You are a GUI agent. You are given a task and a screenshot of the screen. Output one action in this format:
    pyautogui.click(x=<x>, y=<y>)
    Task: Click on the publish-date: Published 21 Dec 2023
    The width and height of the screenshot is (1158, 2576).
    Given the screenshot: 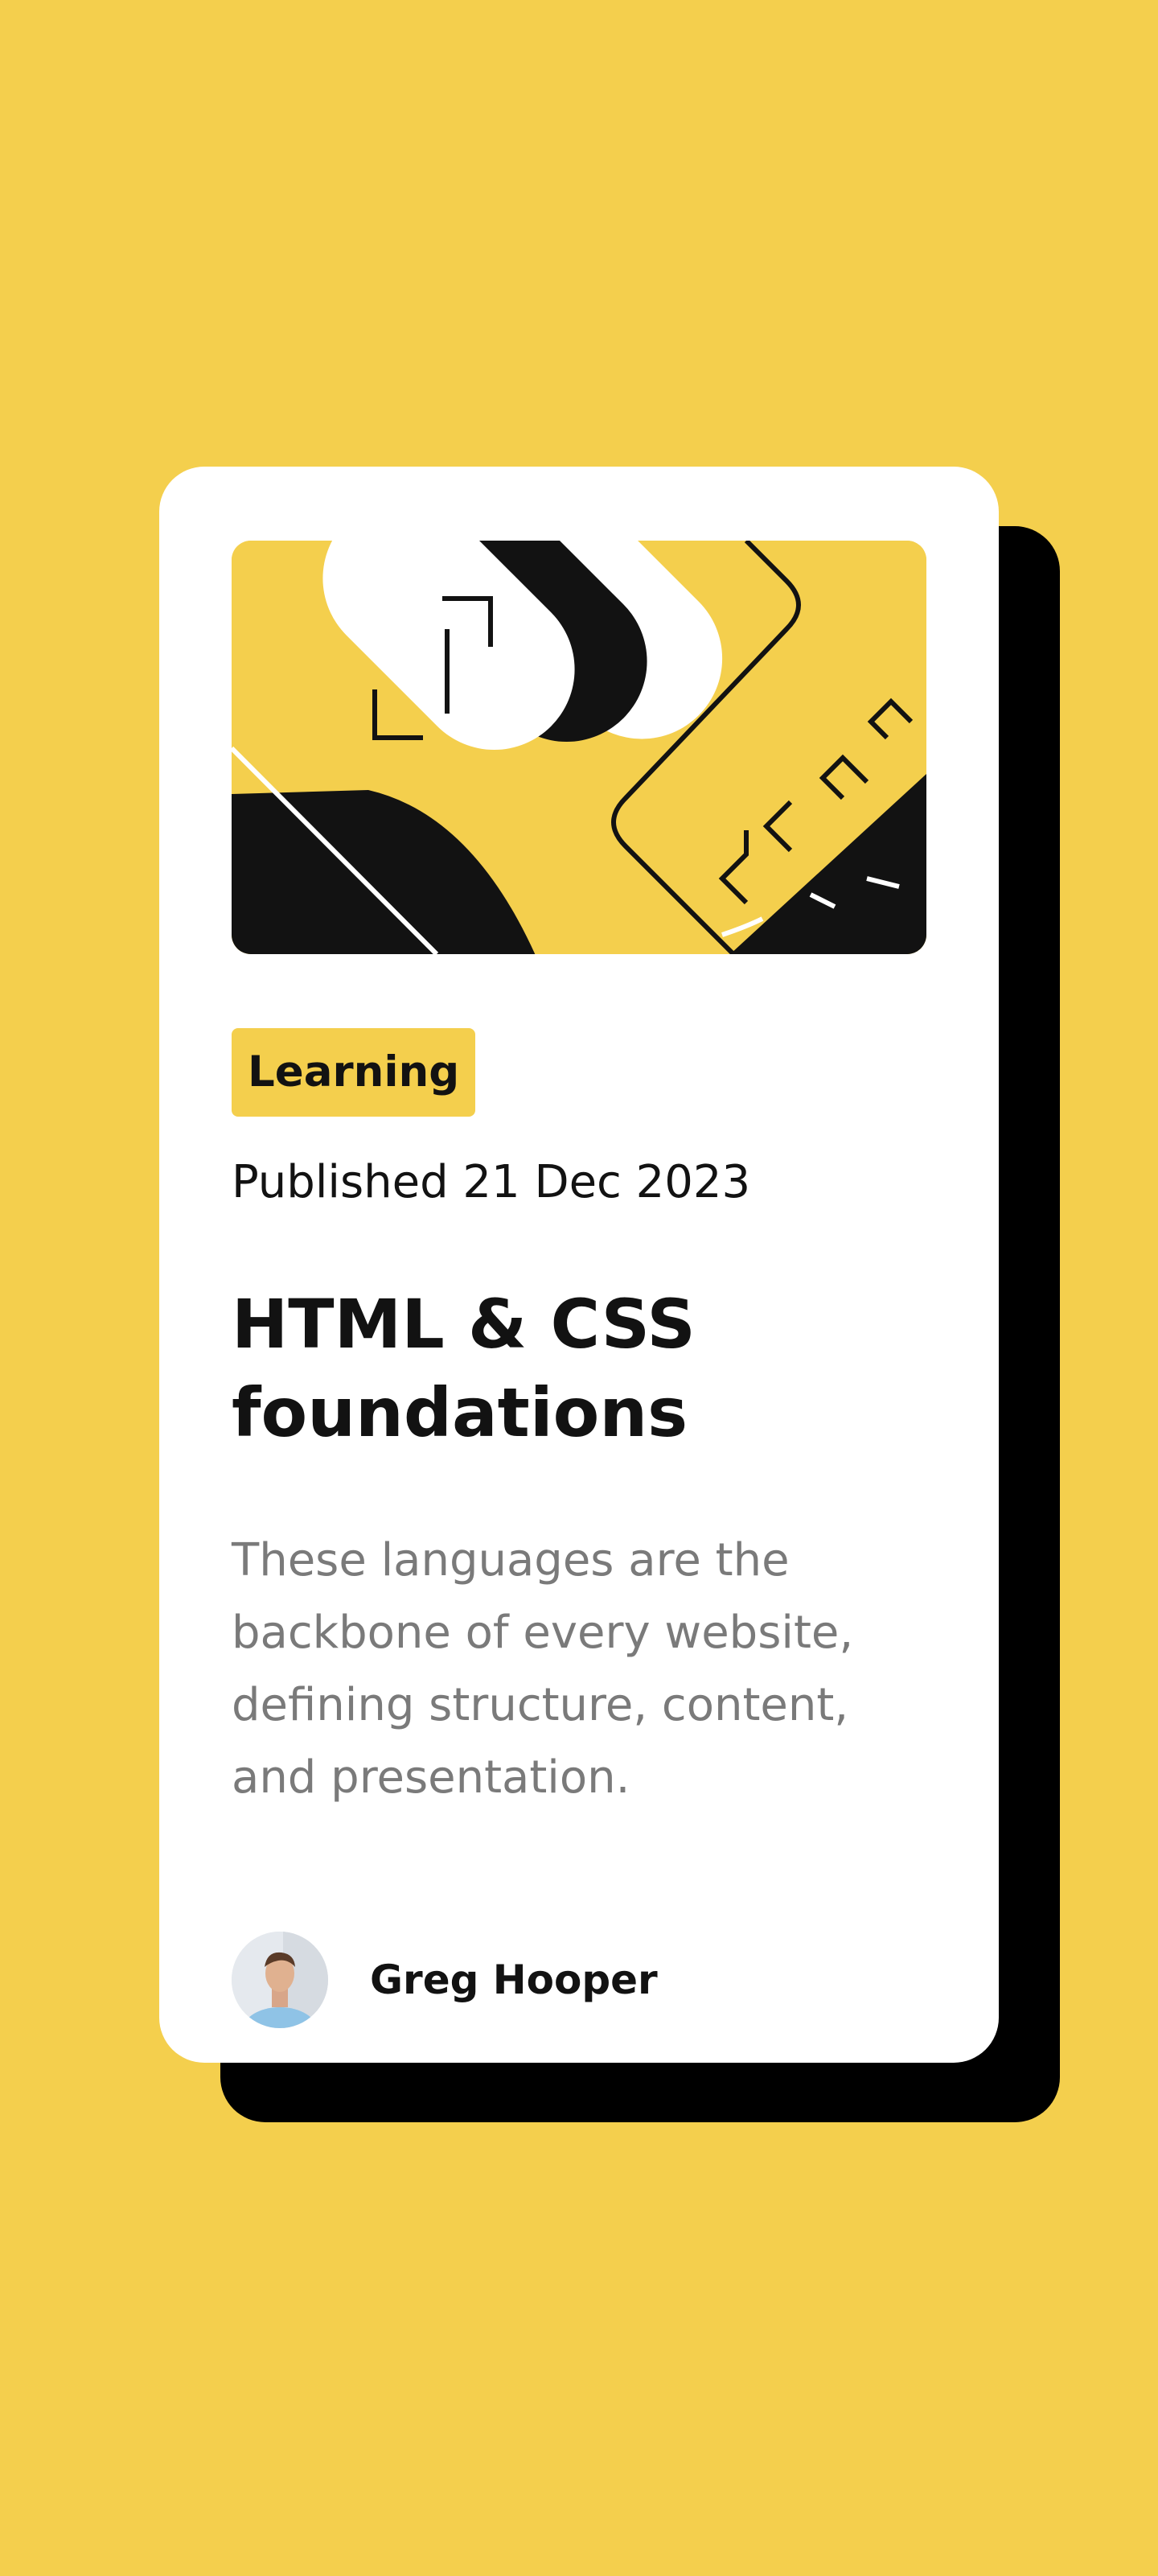 What is the action you would take?
    pyautogui.click(x=491, y=1182)
    